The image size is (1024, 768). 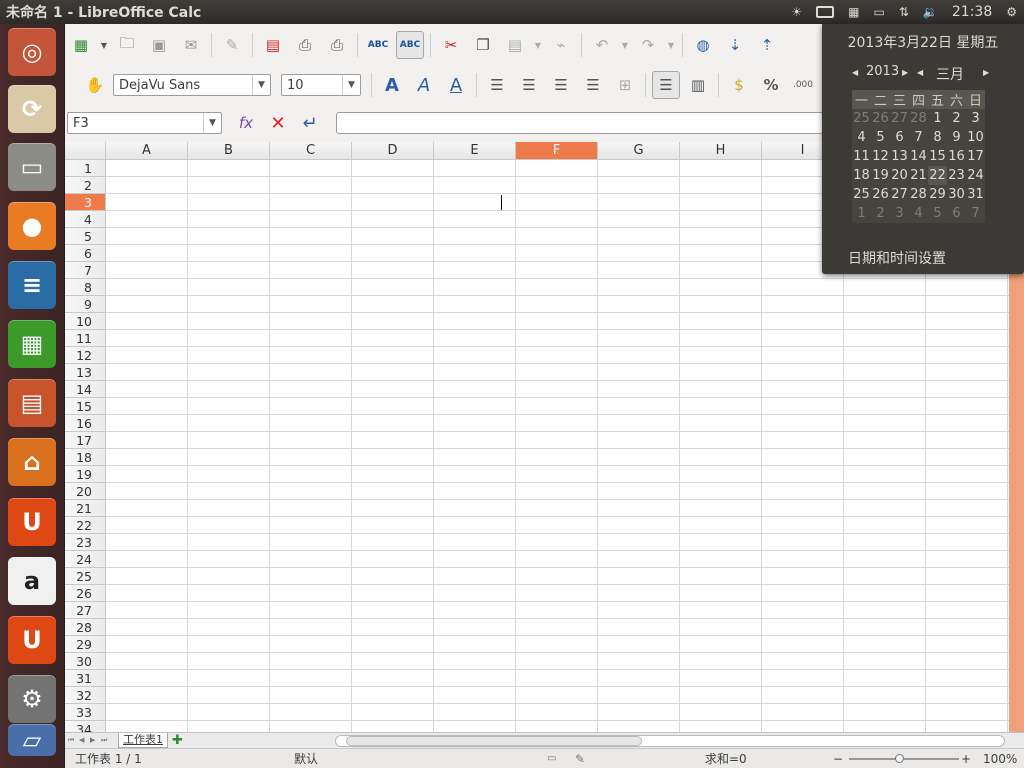 I want to click on calendar-day: 3, so click(x=975, y=118).